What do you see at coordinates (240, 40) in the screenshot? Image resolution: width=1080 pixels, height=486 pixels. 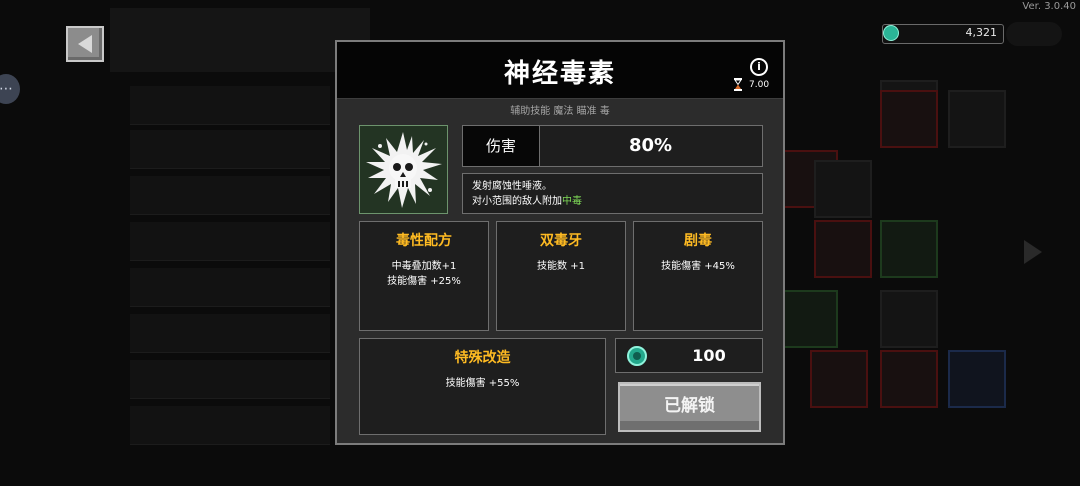 I see `background-header` at bounding box center [240, 40].